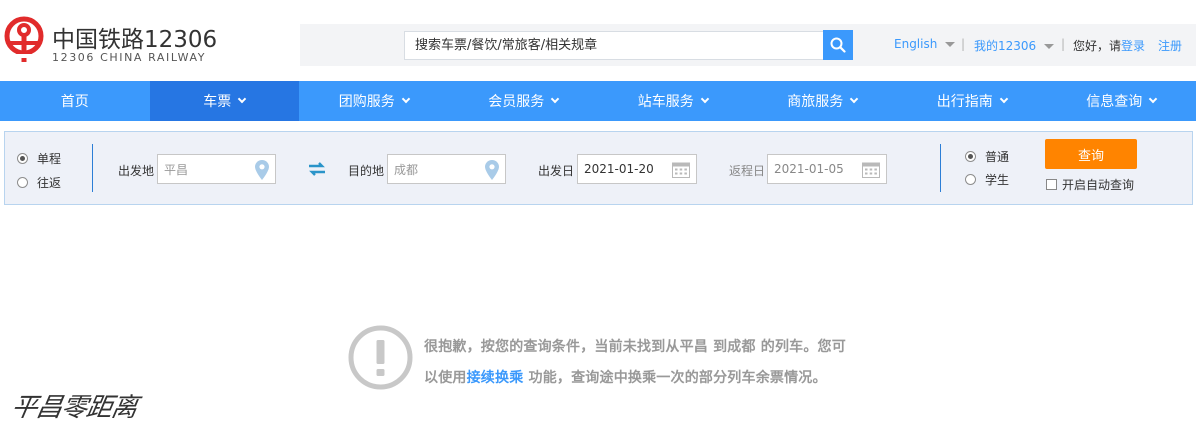  I want to click on search-icon, so click(838, 45).